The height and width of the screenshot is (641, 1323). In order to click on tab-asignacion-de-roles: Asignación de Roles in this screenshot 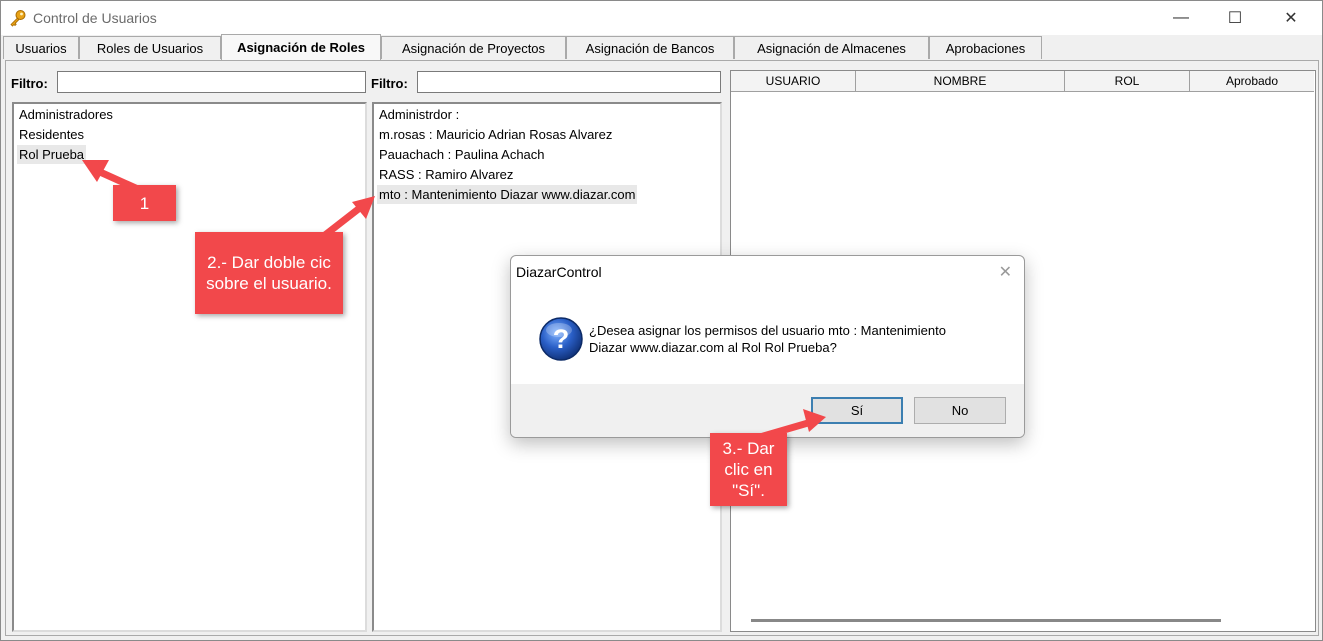, I will do `click(301, 47)`.